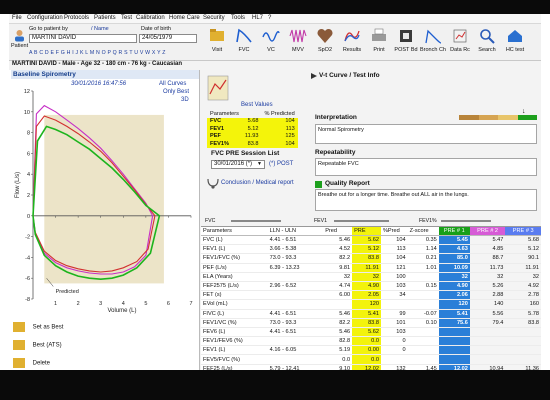 The width and height of the screenshot is (550, 400). Describe the element at coordinates (17, 18) in the screenshot. I see `menu-file: File` at that location.